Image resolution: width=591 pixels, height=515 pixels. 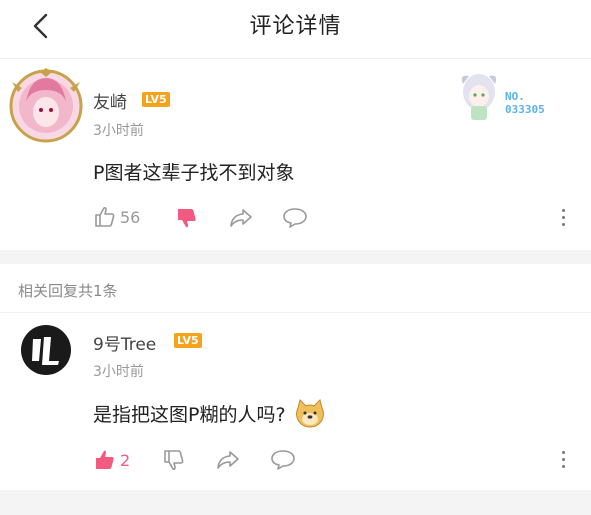 I want to click on related-replies-header: 相关回复共1条, so click(x=68, y=291).